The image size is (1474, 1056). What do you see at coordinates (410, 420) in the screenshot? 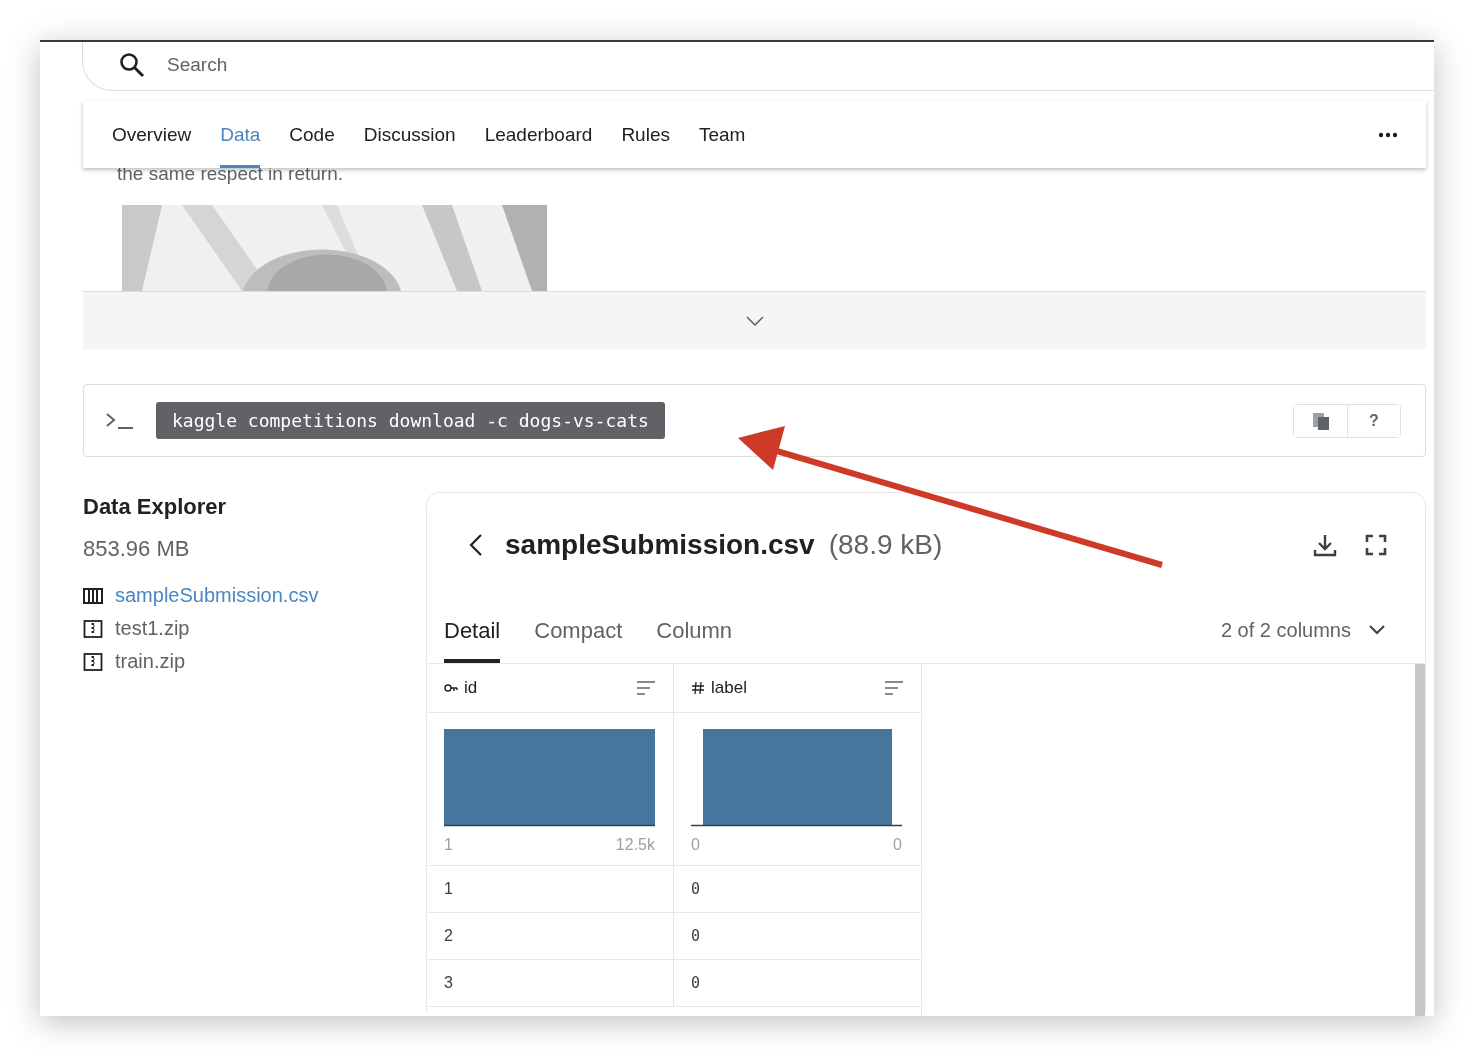
I see `command-text: kaggle competitions download -c dogs-vs-cats` at bounding box center [410, 420].